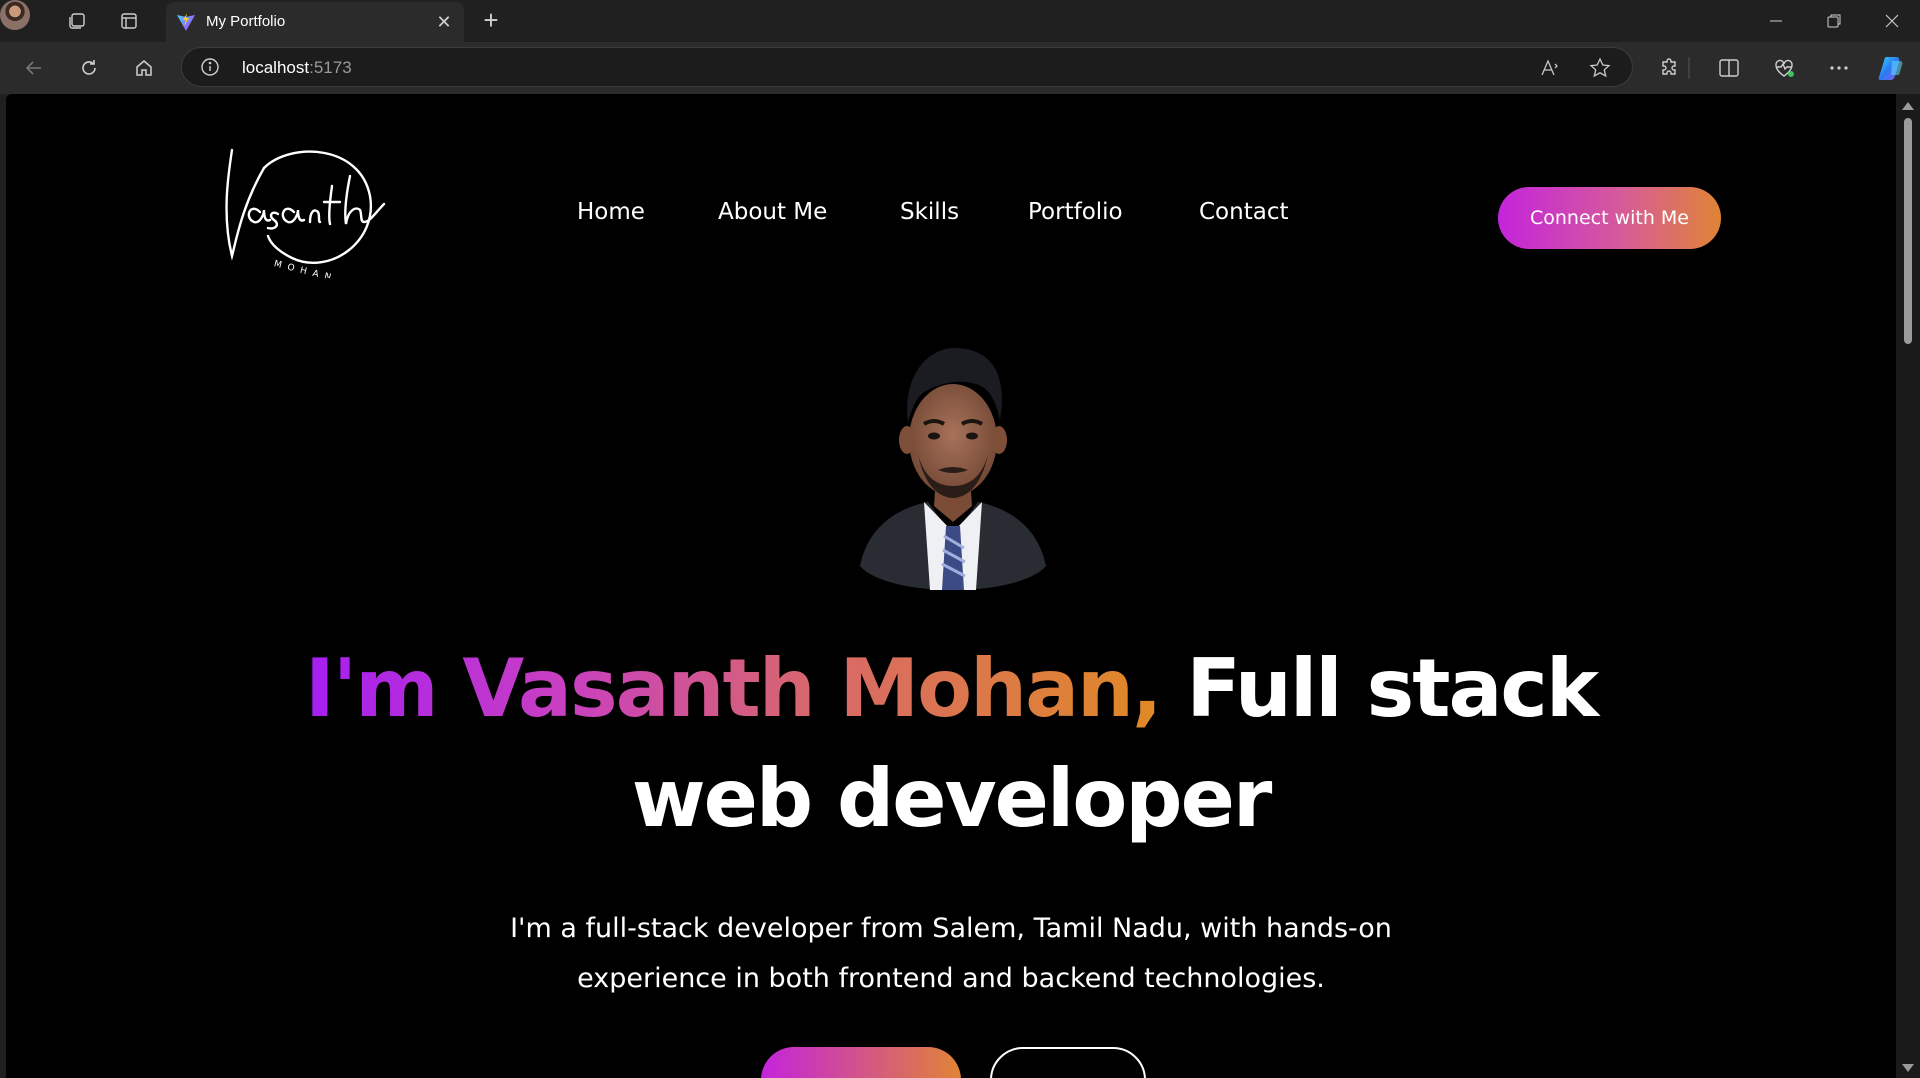 The width and height of the screenshot is (1920, 1078). Describe the element at coordinates (315, 22) in the screenshot. I see `active-tab: My Portfolio ✕` at that location.